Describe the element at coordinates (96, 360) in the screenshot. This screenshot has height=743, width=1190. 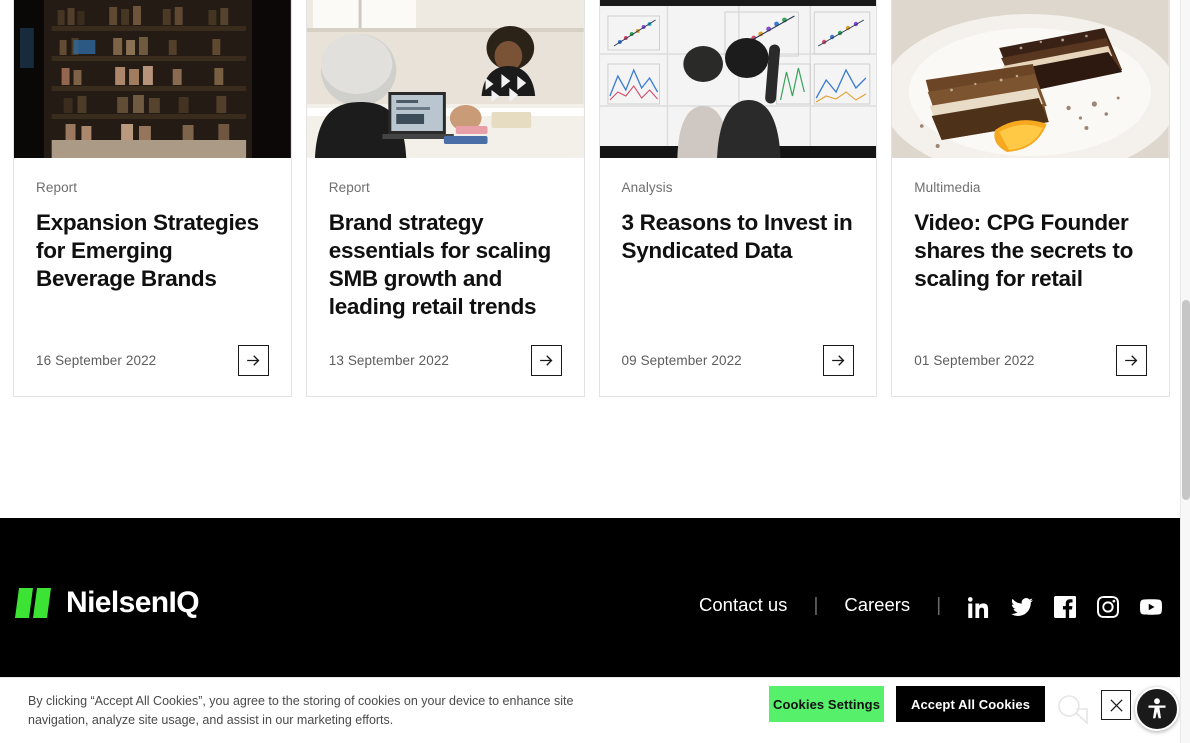
I see `card-date: 16 September 2022` at that location.